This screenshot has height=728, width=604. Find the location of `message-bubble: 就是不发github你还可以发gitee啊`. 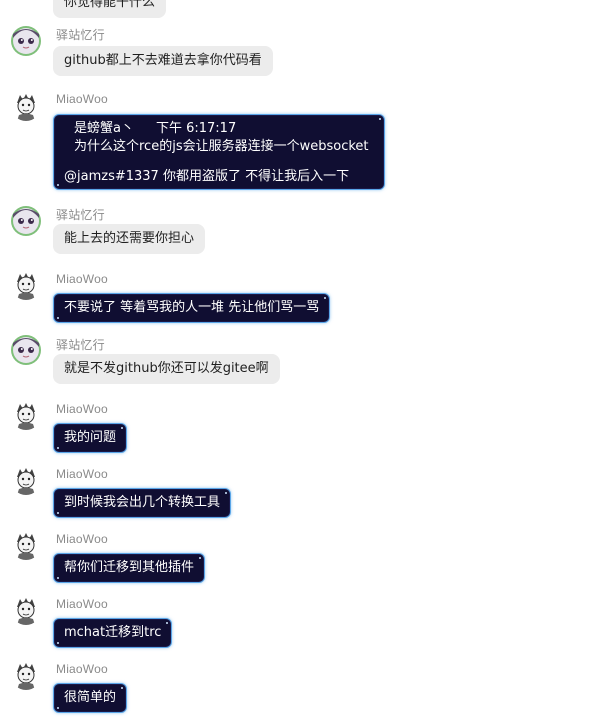

message-bubble: 就是不发github你还可以发gitee啊 is located at coordinates (166, 369).